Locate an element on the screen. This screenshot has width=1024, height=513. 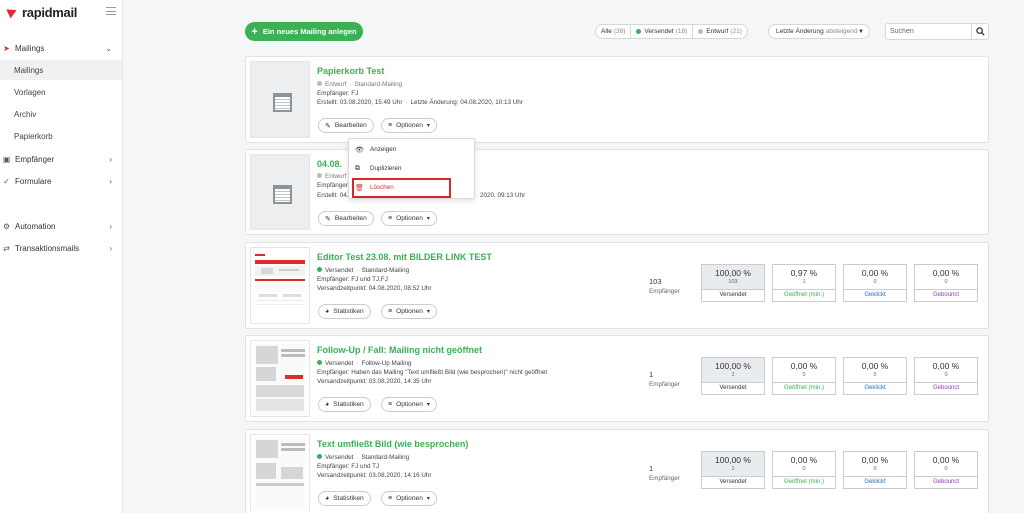
plus-icon: + is located at coordinates (254, 31).